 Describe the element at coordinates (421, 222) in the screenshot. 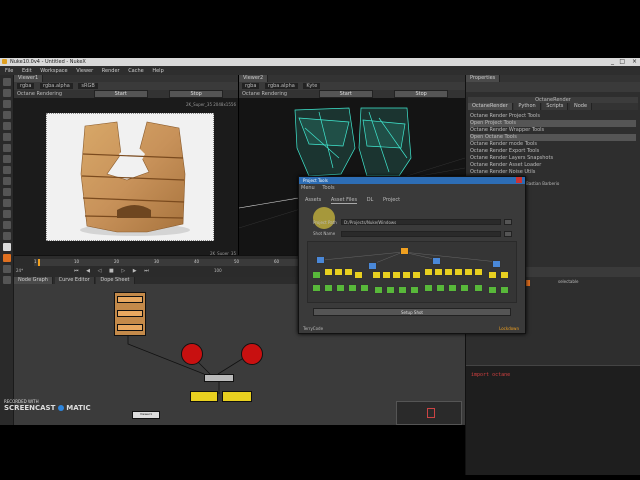

I see `project-path-field: D:/Projects/Nuke/Windows` at that location.